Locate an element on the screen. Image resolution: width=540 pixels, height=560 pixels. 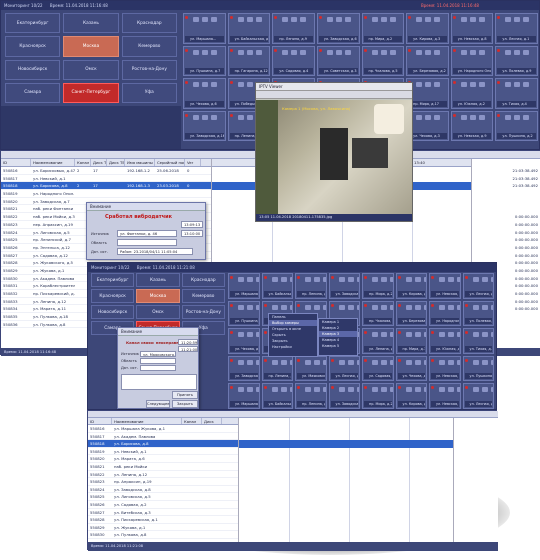
column-header: Наименование is located at coordinates (147, 421).